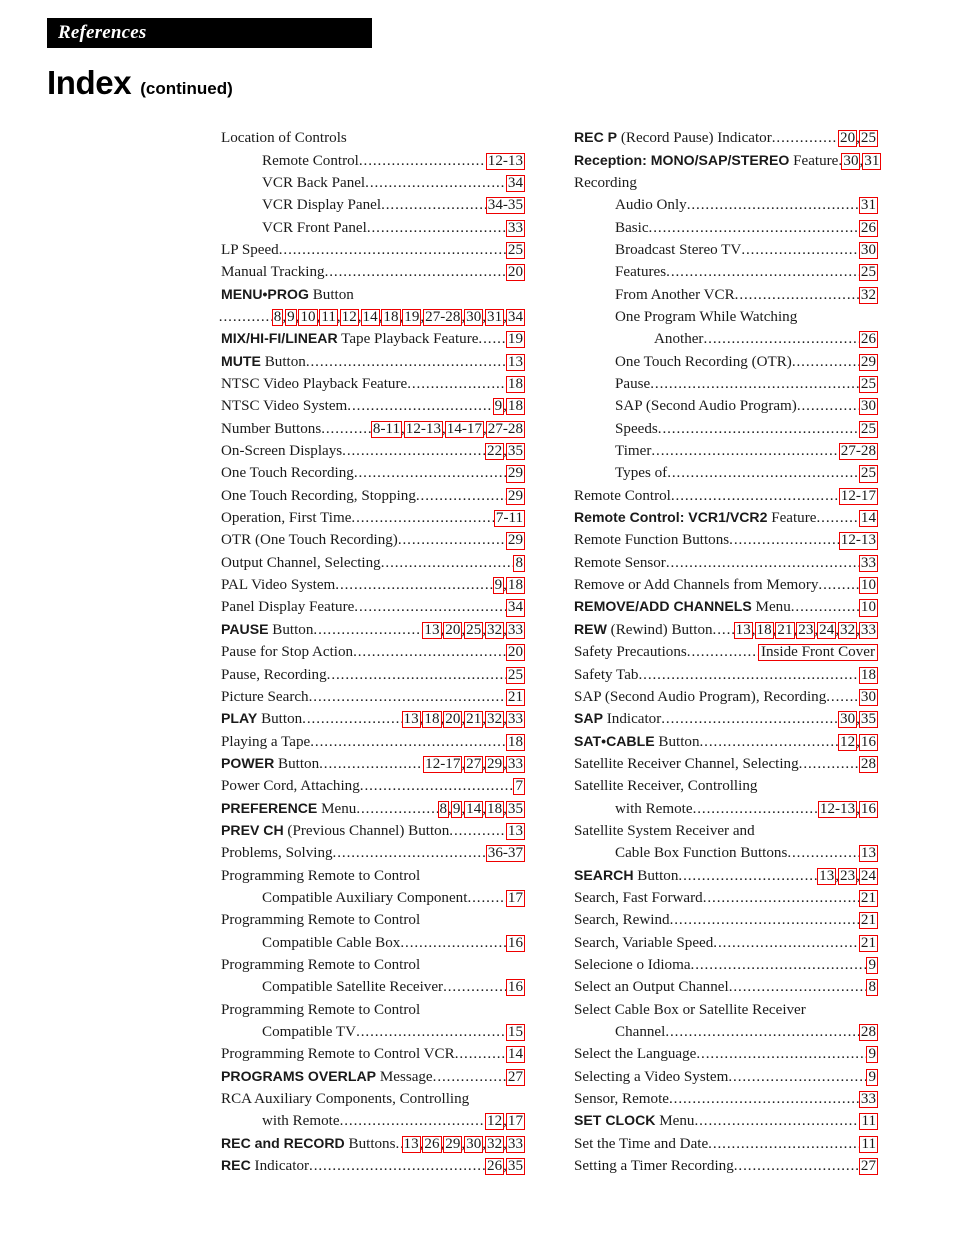 The height and width of the screenshot is (1235, 954). Describe the element at coordinates (663, 606) in the screenshot. I see `index-entry-label-bold: REMOVE/ADD CHANNELS` at that location.